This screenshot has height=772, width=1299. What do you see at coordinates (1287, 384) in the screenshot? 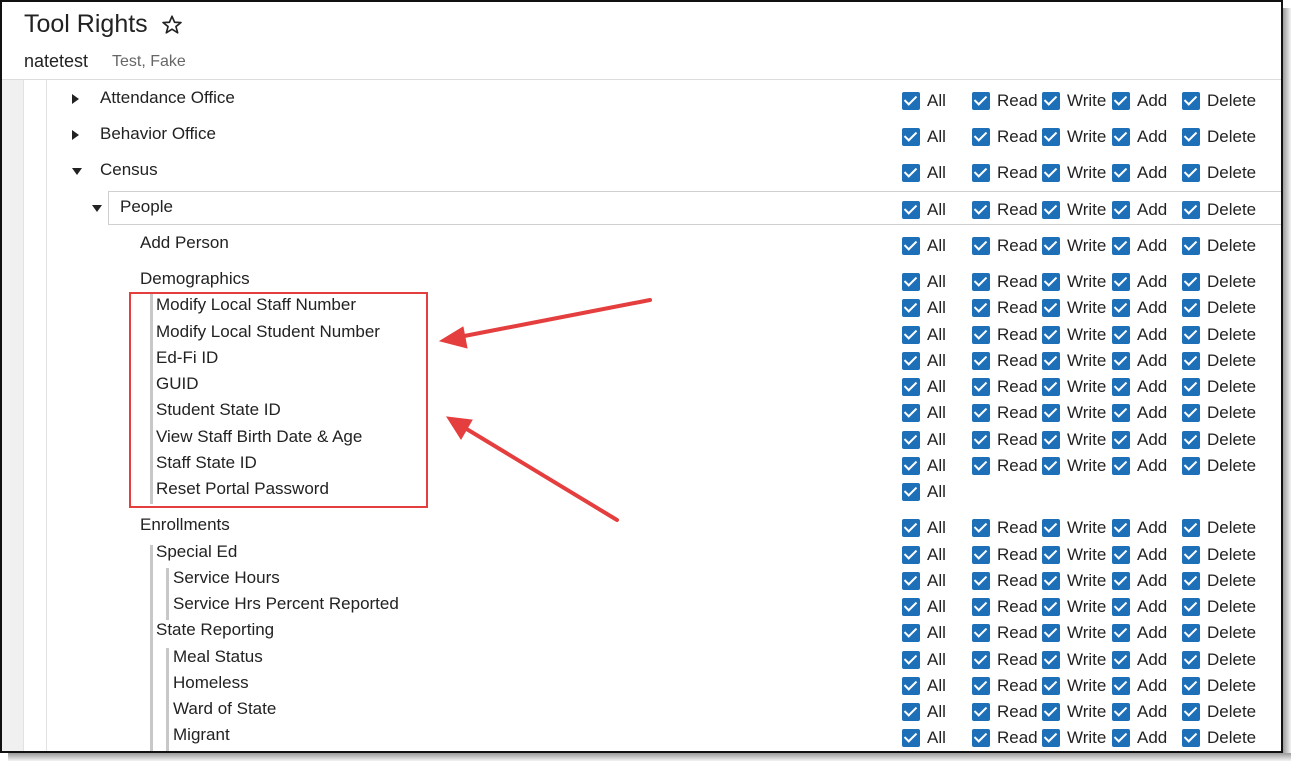
I see `window-shadow-right` at bounding box center [1287, 384].